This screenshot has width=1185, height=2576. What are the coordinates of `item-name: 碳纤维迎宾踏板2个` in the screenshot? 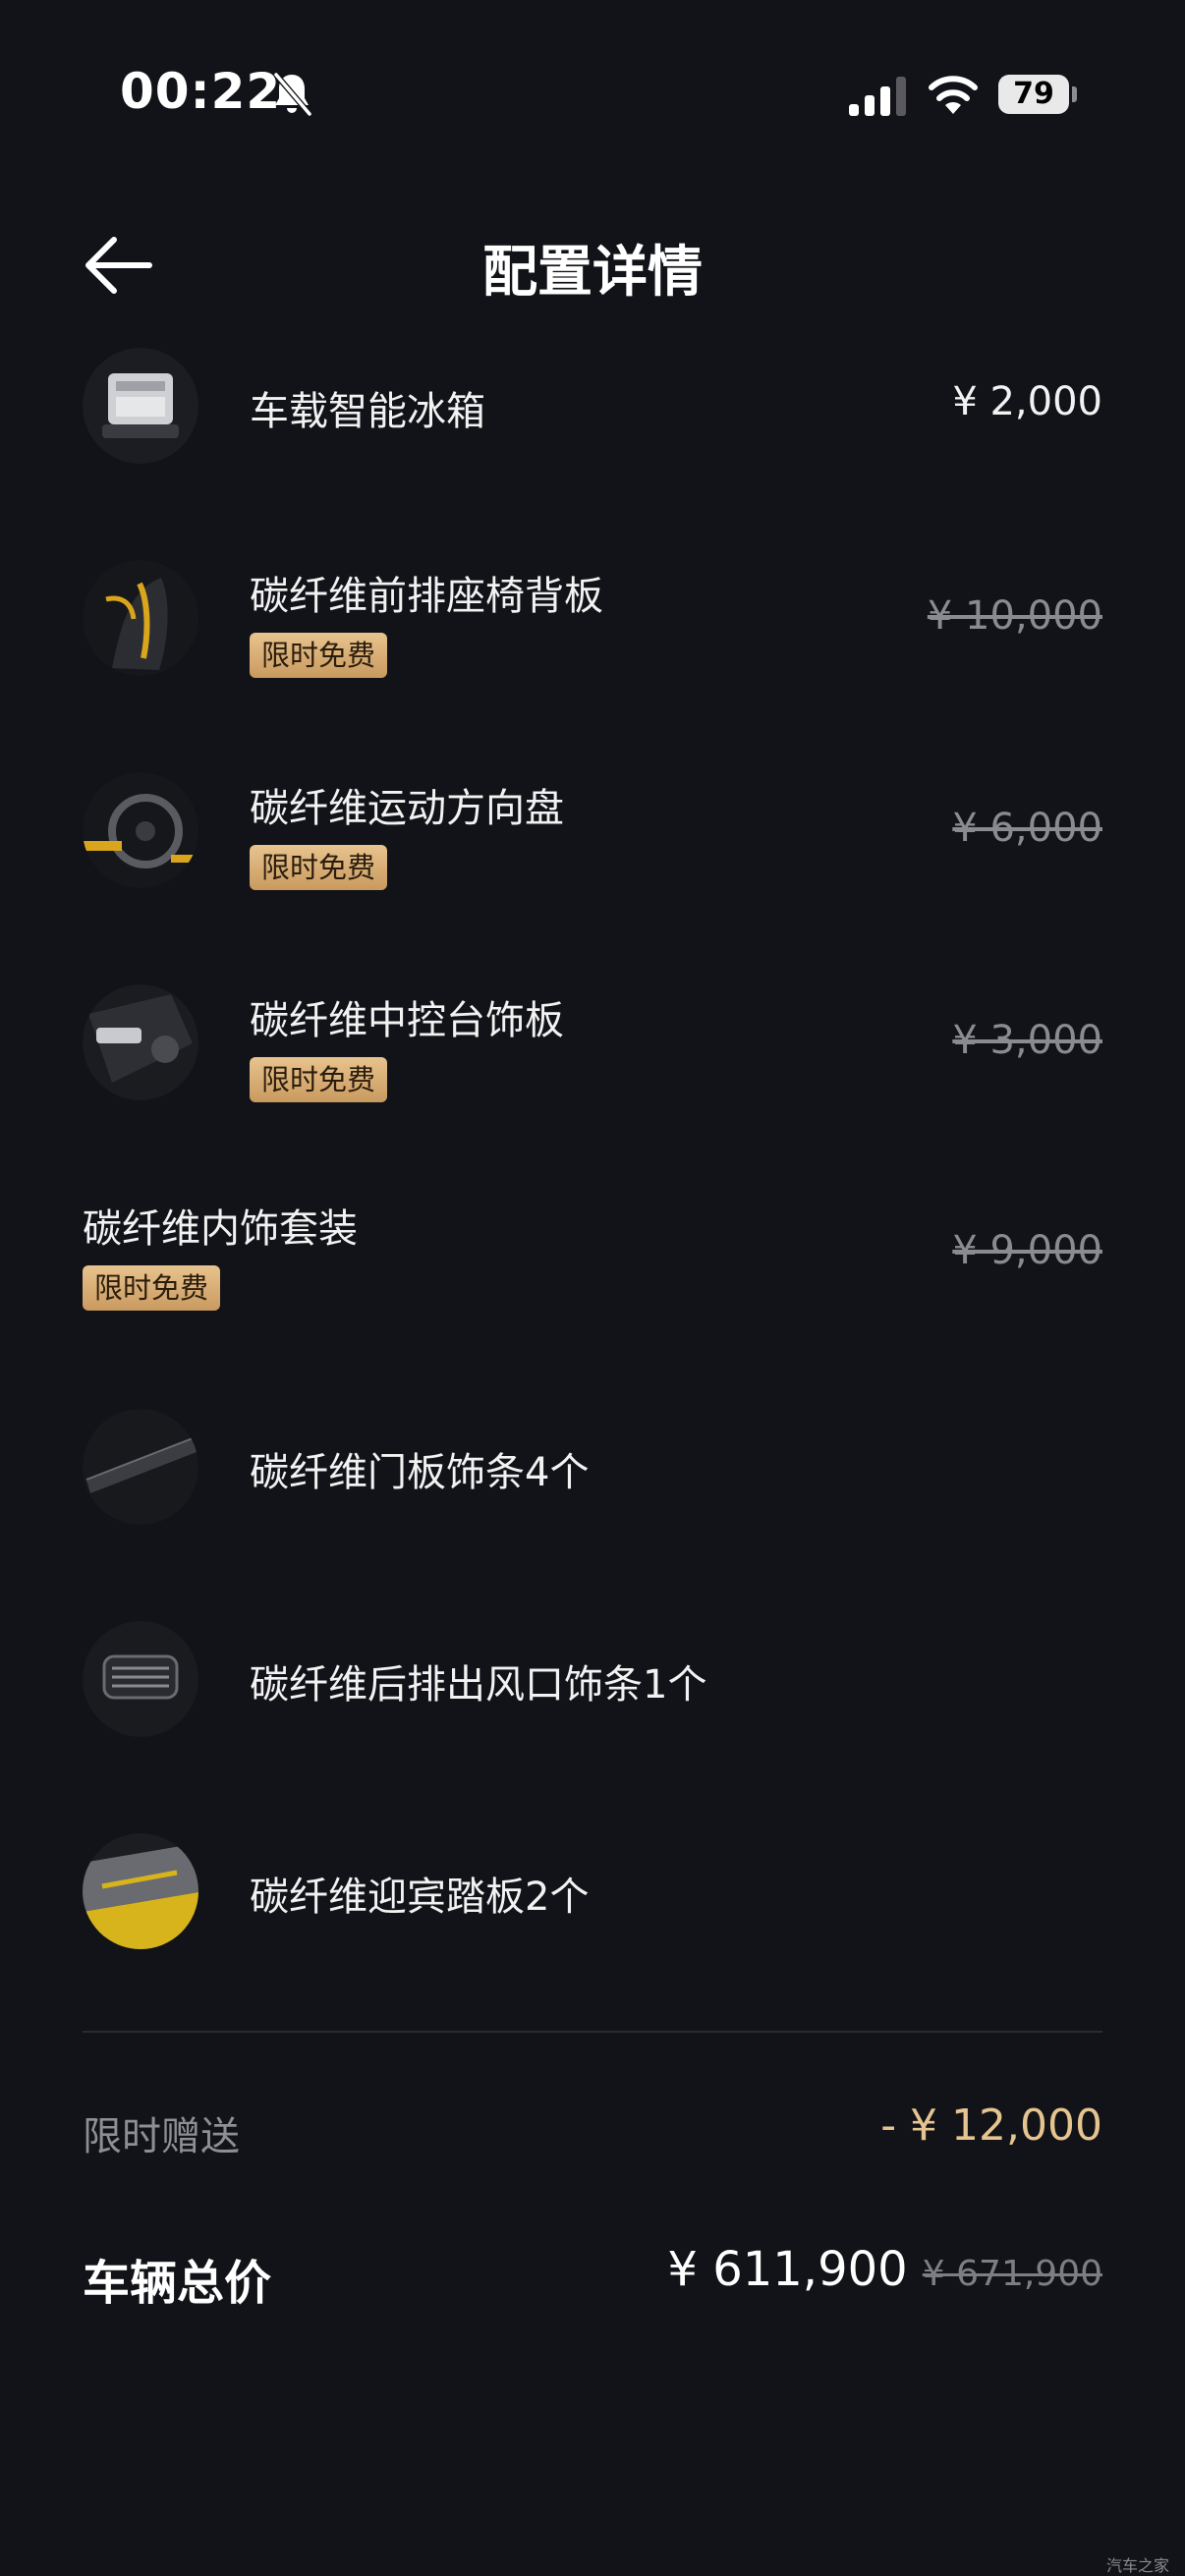 It's located at (420, 1897).